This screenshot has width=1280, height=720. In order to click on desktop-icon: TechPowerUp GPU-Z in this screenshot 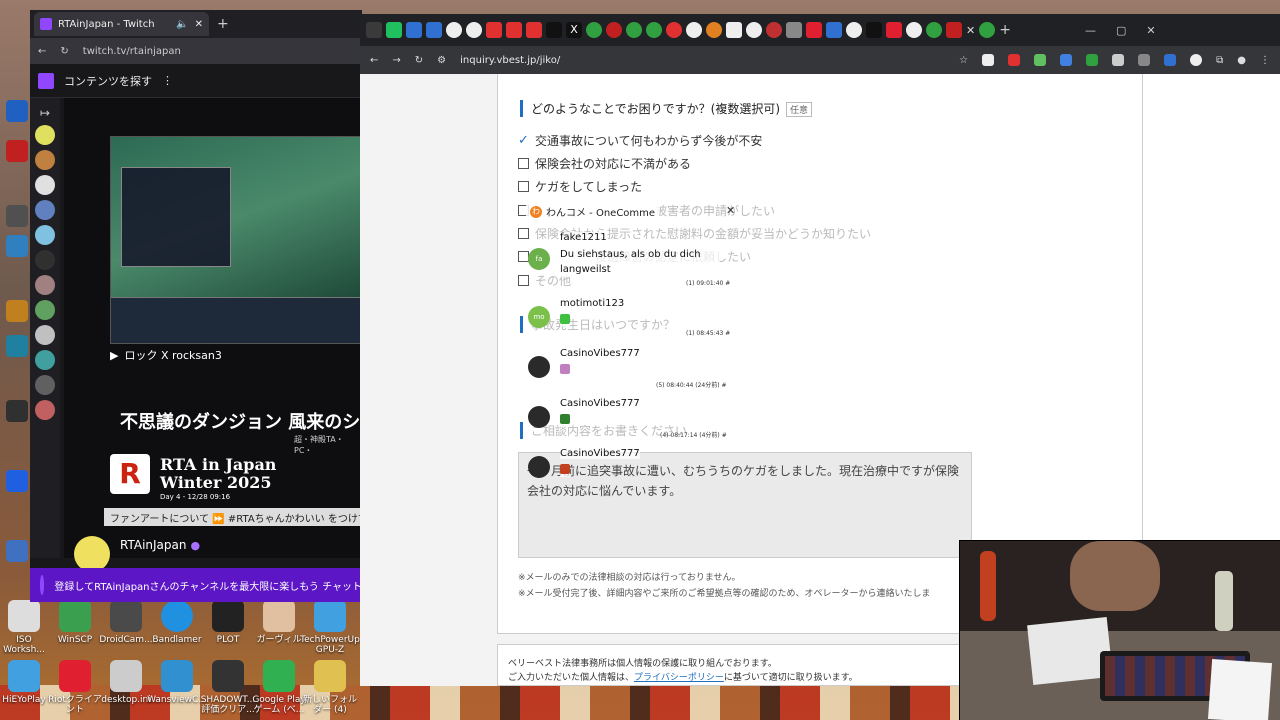, I will do `click(330, 627)`.